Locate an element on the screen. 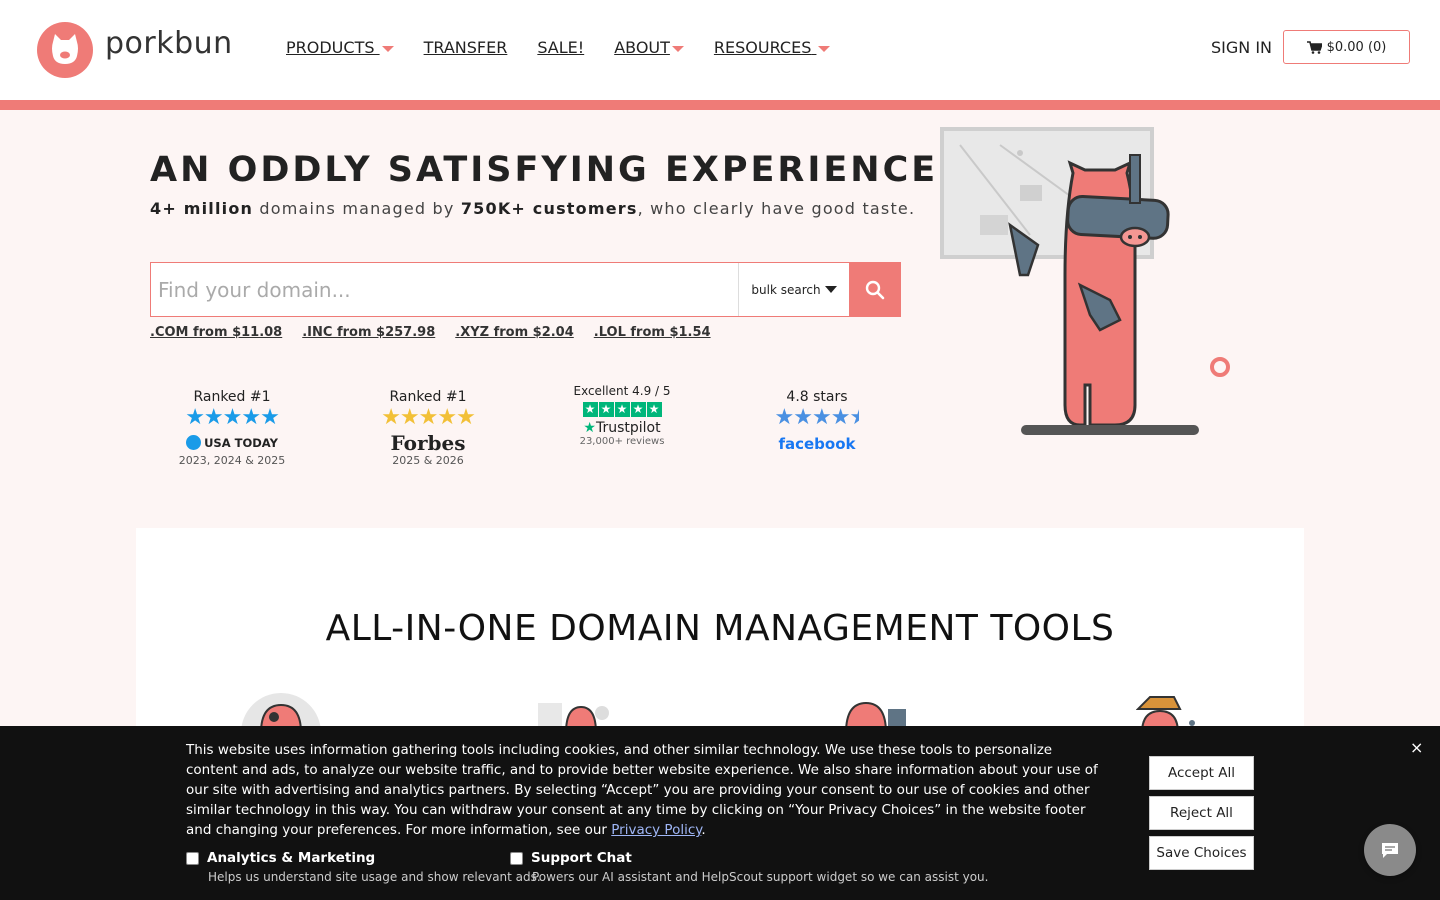  privacy-policy-link: Privacy Policy is located at coordinates (656, 830).